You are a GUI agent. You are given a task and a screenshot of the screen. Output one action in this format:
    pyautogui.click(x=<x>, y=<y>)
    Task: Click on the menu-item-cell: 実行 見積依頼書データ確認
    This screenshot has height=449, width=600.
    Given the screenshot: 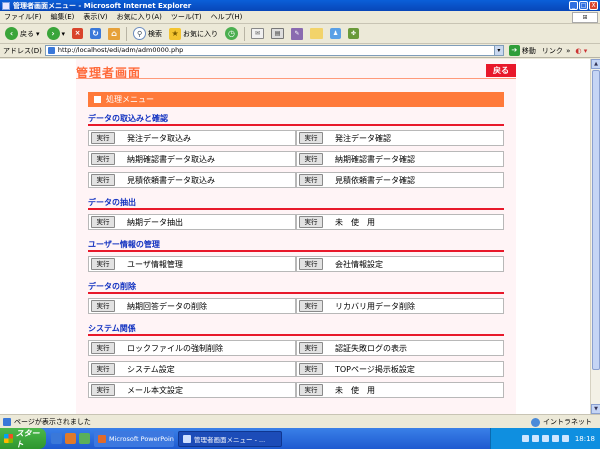 What is the action you would take?
    pyautogui.click(x=400, y=180)
    